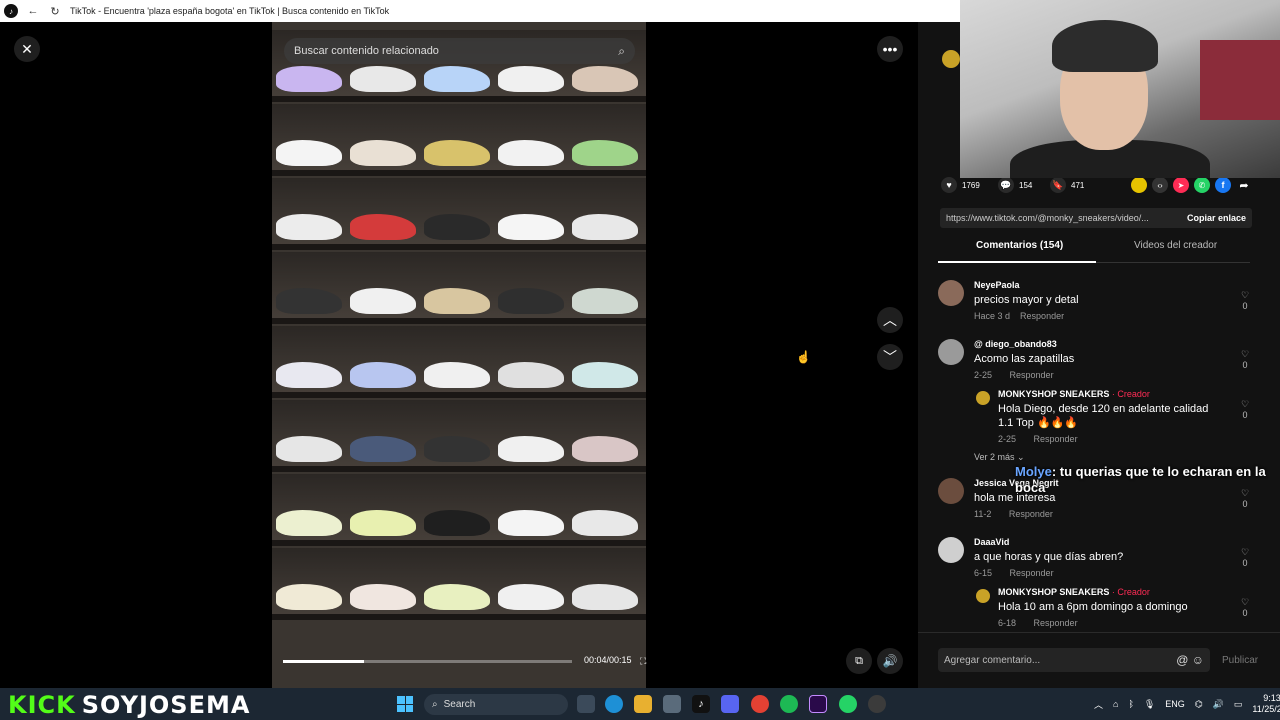  Describe the element at coordinates (614, 704) in the screenshot. I see `edge-icon` at that location.